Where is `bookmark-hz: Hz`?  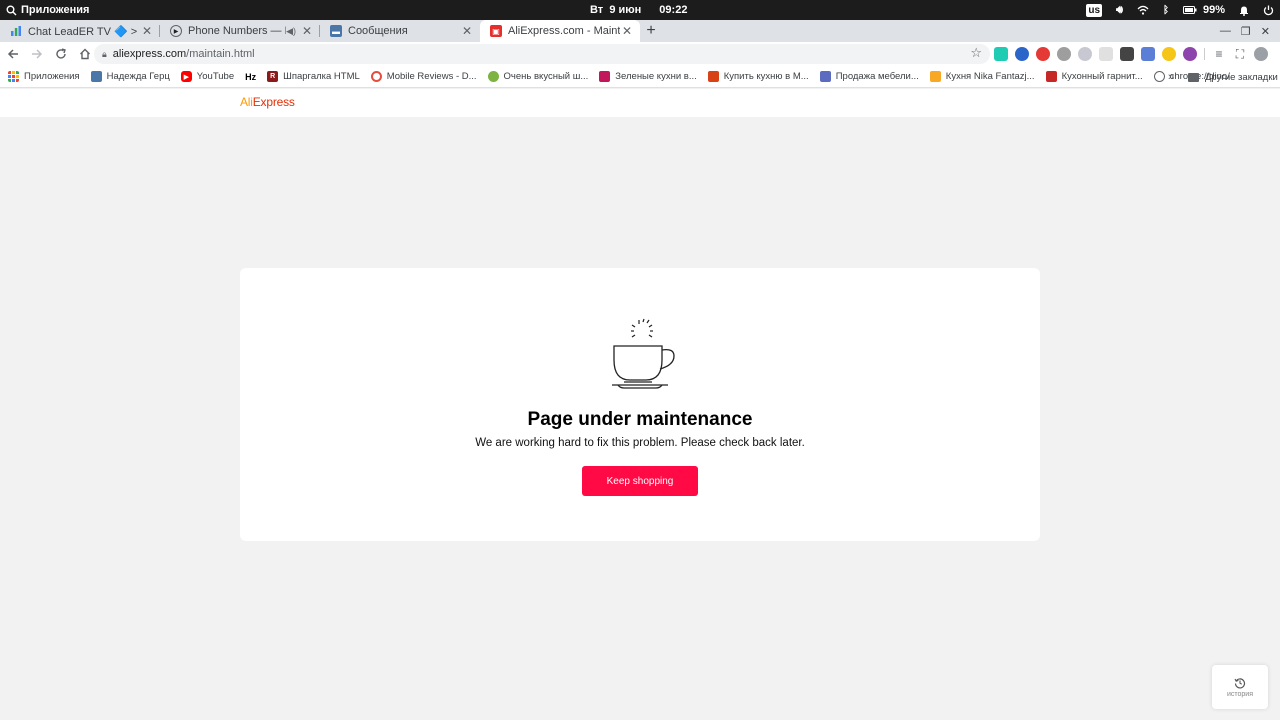
bookmark-hz: Hz is located at coordinates (250, 77).